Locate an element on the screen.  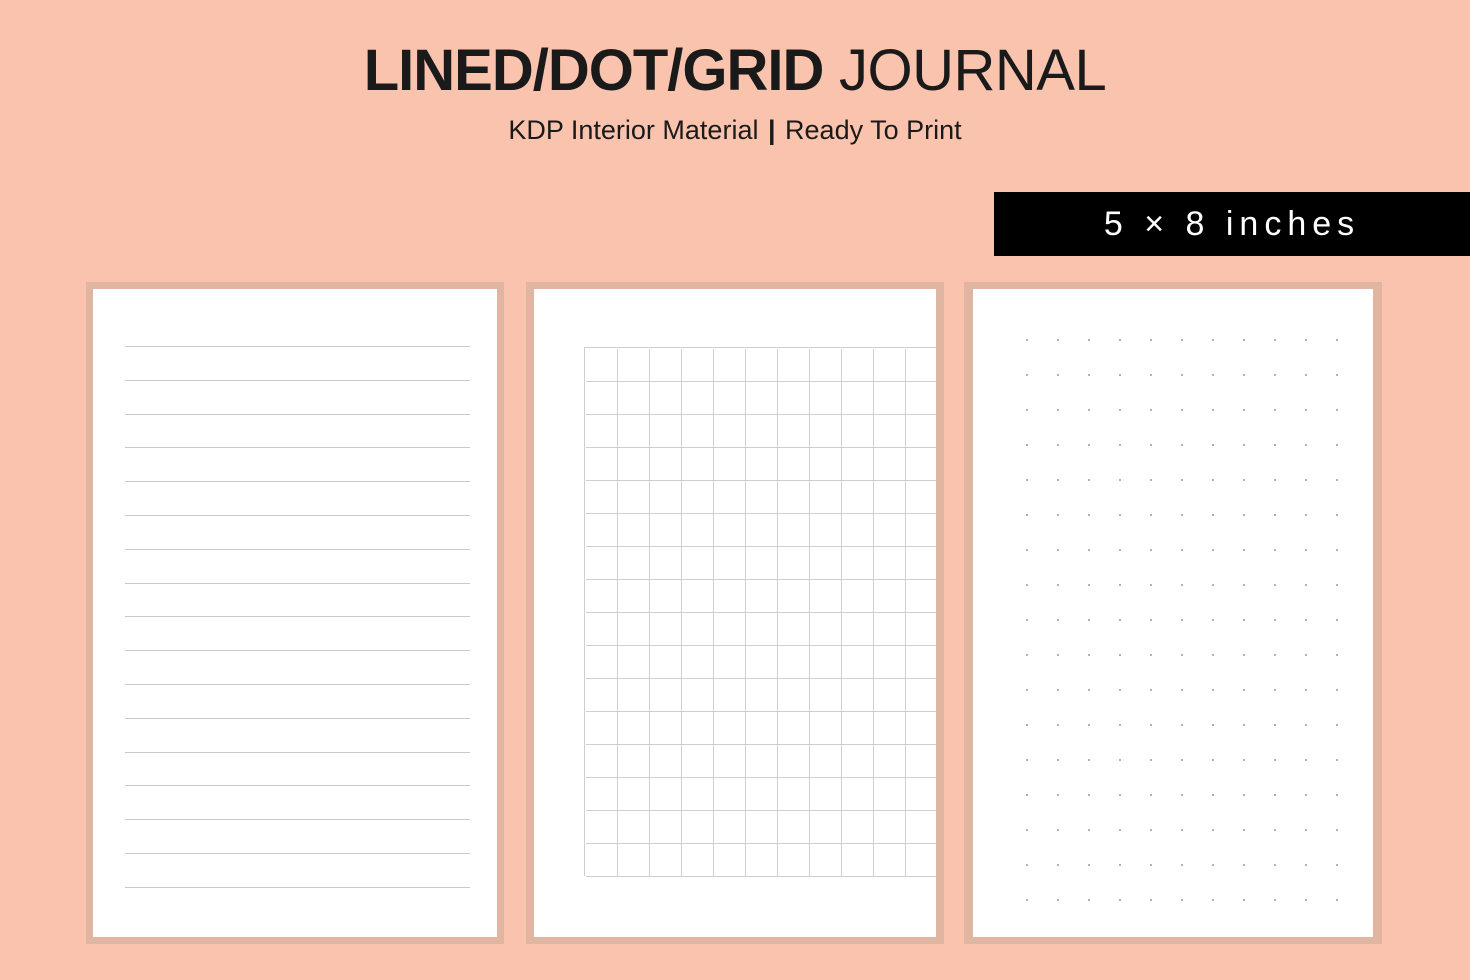
page-title-bold: LINED/DOT/GRID is located at coordinates (594, 70).